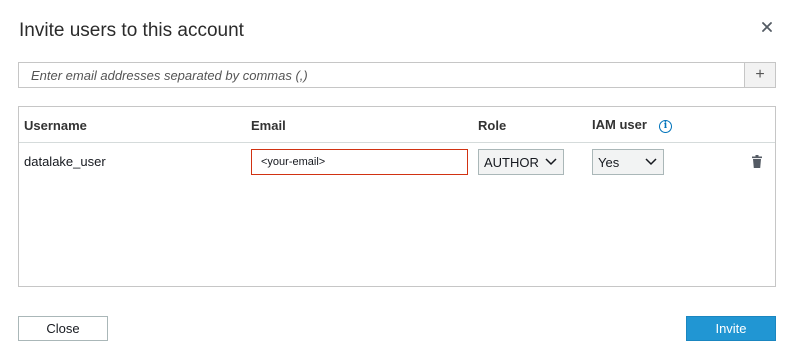 The height and width of the screenshot is (355, 800). I want to click on role-select: AUTHOR, so click(521, 162).